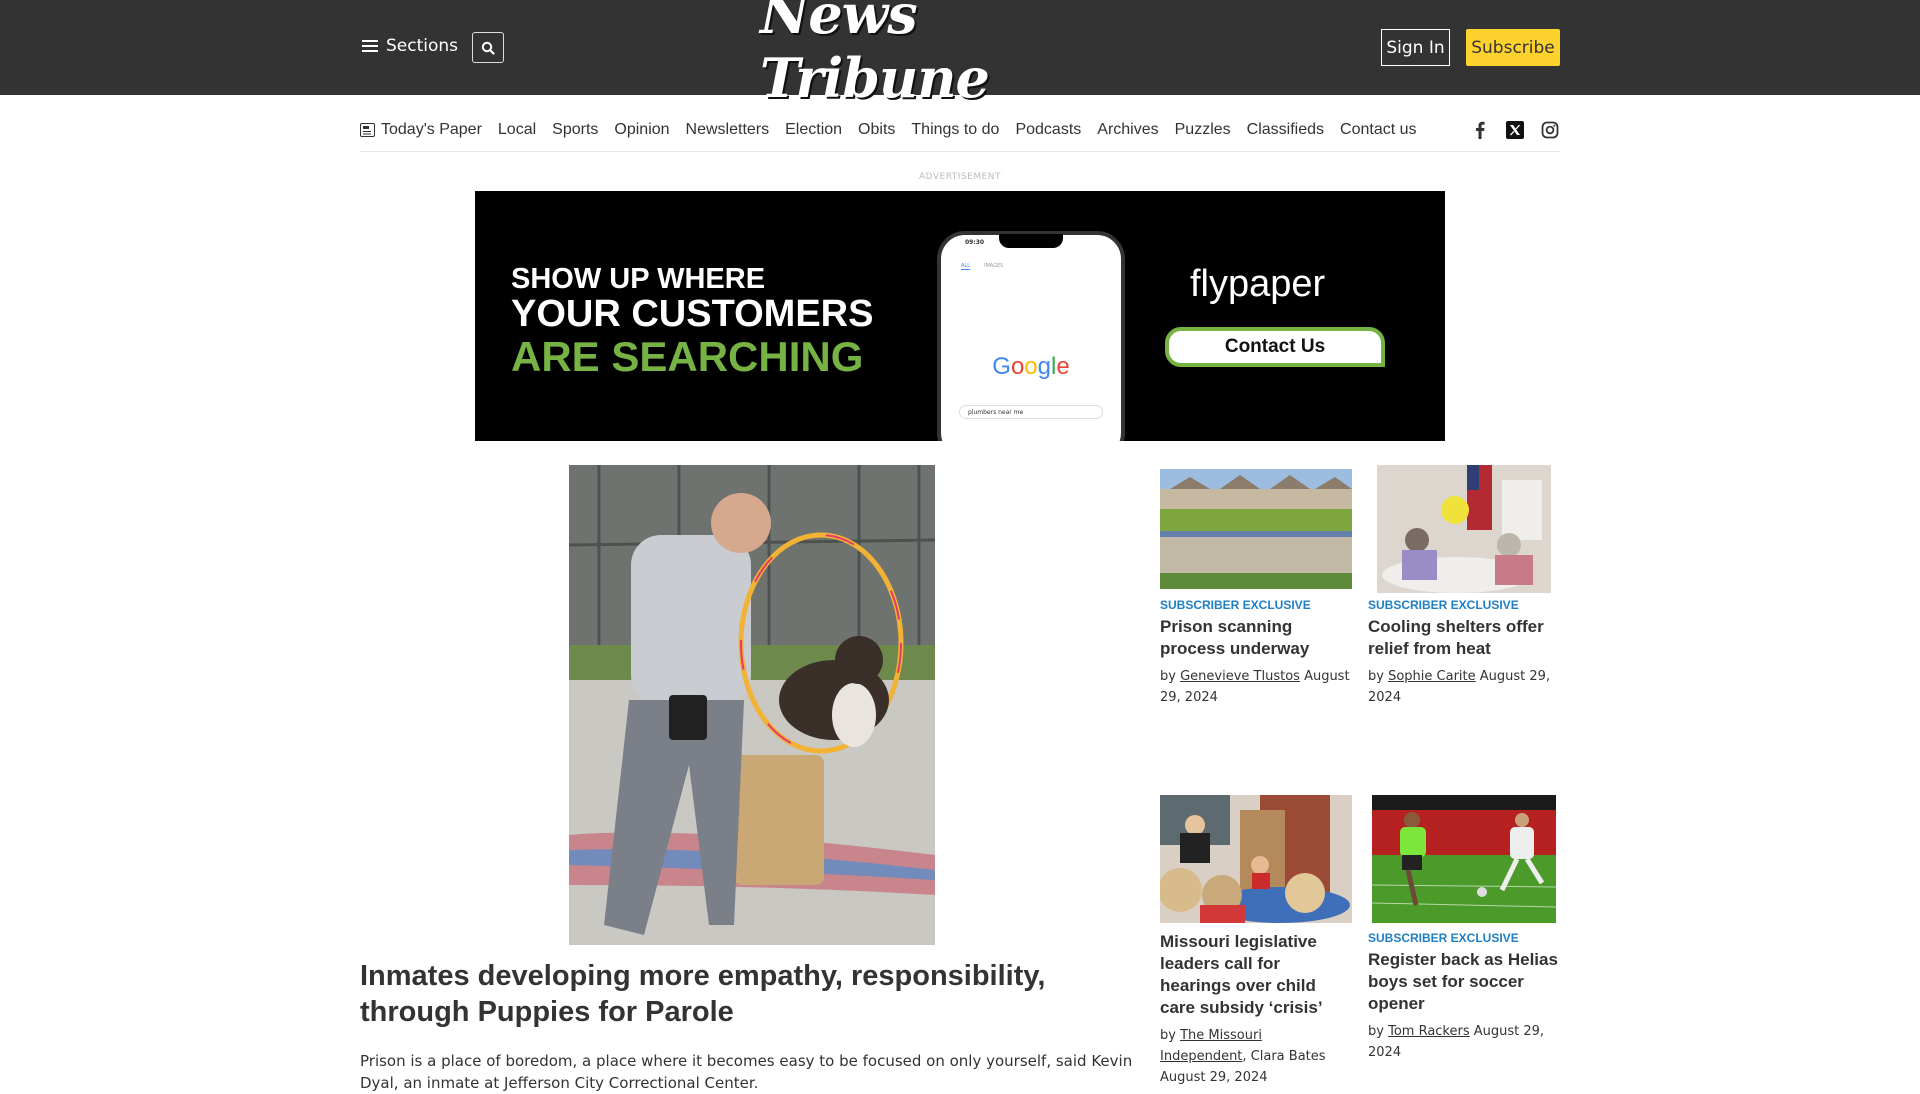  I want to click on sign-in-button: Sign In, so click(1415, 47).